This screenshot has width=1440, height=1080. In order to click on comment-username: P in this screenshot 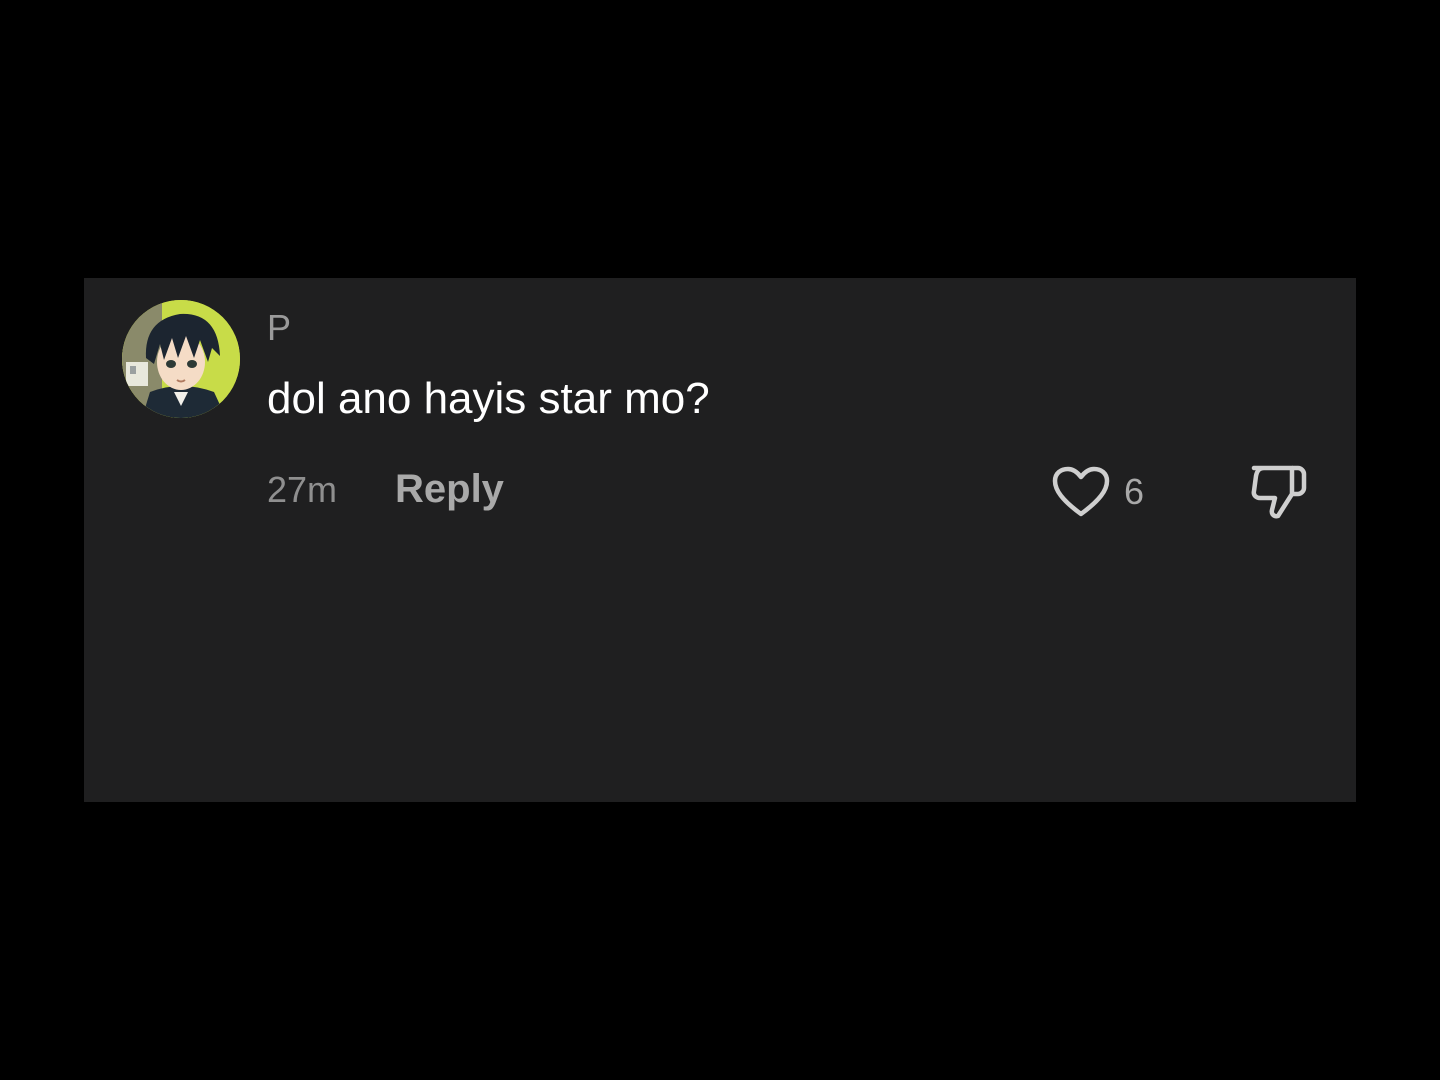, I will do `click(279, 328)`.